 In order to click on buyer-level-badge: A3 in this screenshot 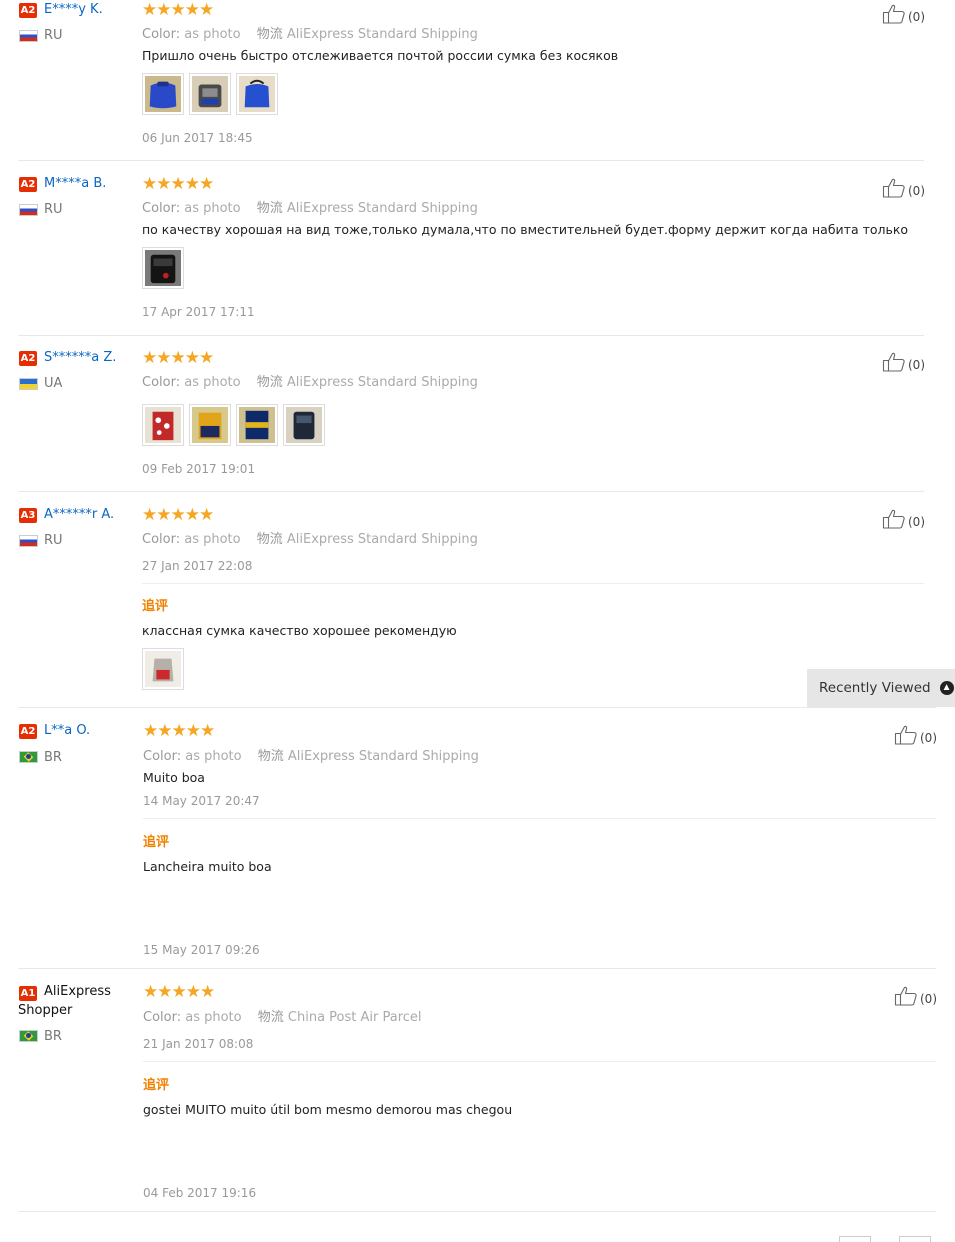, I will do `click(28, 515)`.